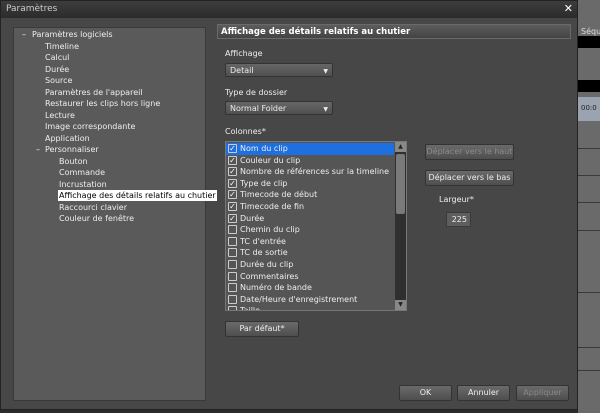  What do you see at coordinates (469, 178) in the screenshot?
I see `move-down-button: Déplacer vers le bas` at bounding box center [469, 178].